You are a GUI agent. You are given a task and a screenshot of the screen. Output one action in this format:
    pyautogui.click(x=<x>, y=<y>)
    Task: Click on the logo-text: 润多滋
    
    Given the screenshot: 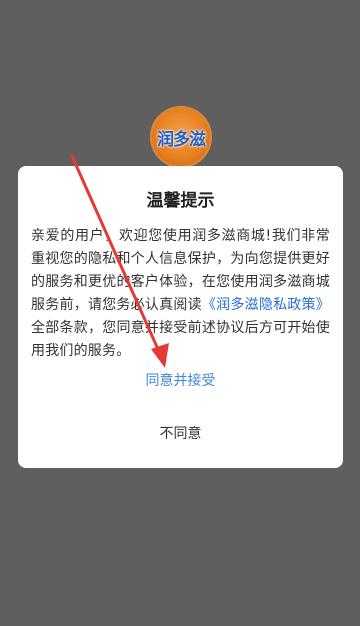 What is the action you would take?
    pyautogui.click(x=181, y=139)
    